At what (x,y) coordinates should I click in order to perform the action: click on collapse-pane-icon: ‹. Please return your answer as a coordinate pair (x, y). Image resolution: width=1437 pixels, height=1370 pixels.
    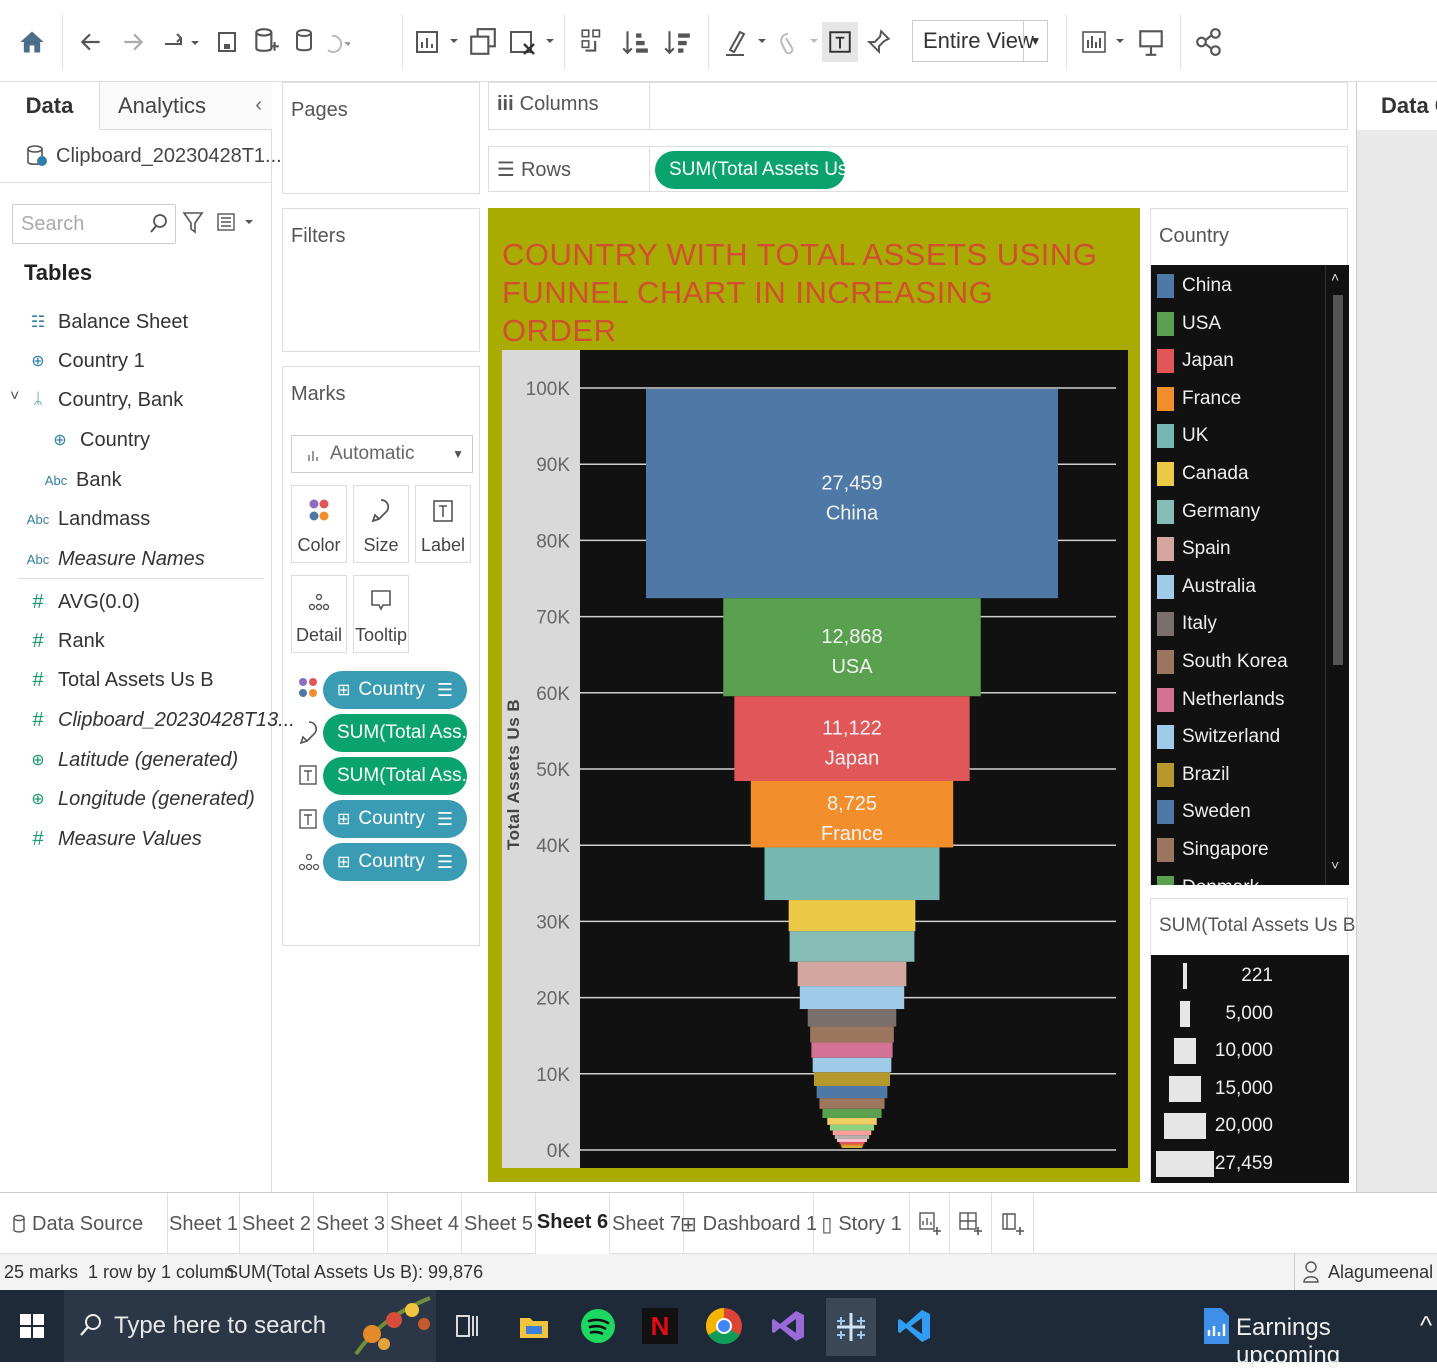
    Looking at the image, I should click on (258, 105).